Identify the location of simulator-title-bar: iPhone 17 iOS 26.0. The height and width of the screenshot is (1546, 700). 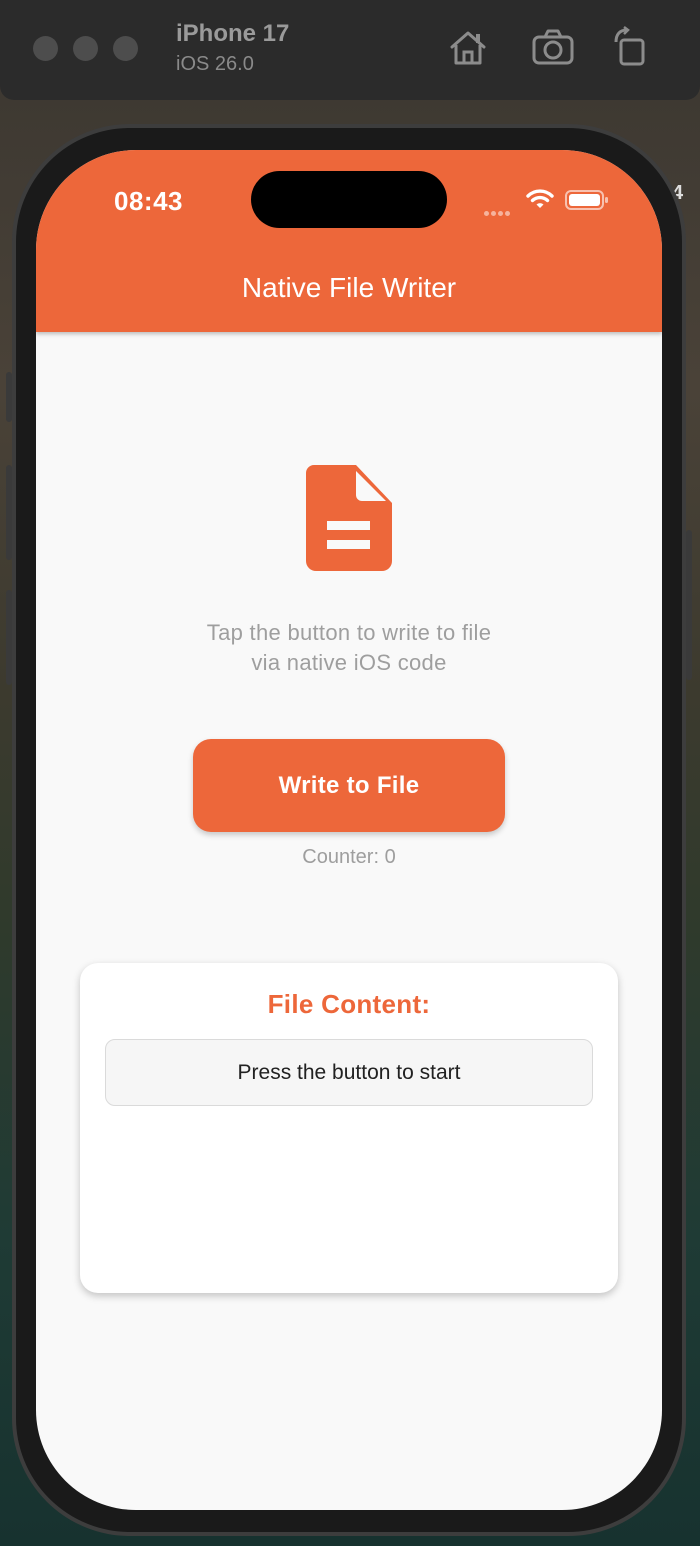
(350, 50).